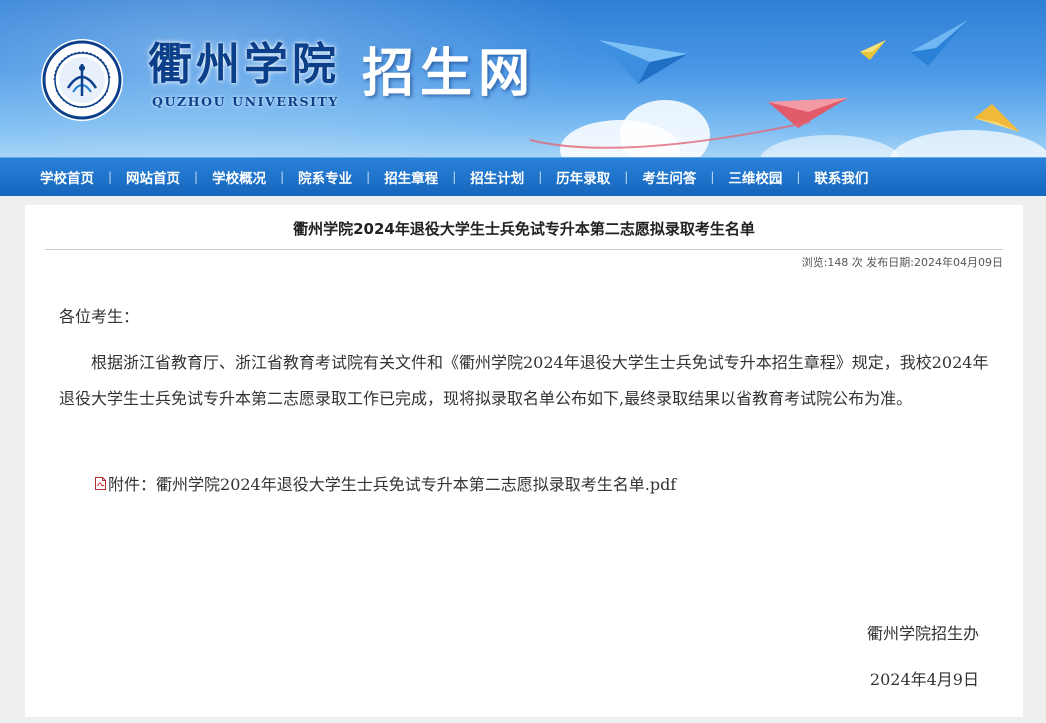 This screenshot has width=1046, height=723. I want to click on nav-item-wrapper: 历年录取, so click(583, 177).